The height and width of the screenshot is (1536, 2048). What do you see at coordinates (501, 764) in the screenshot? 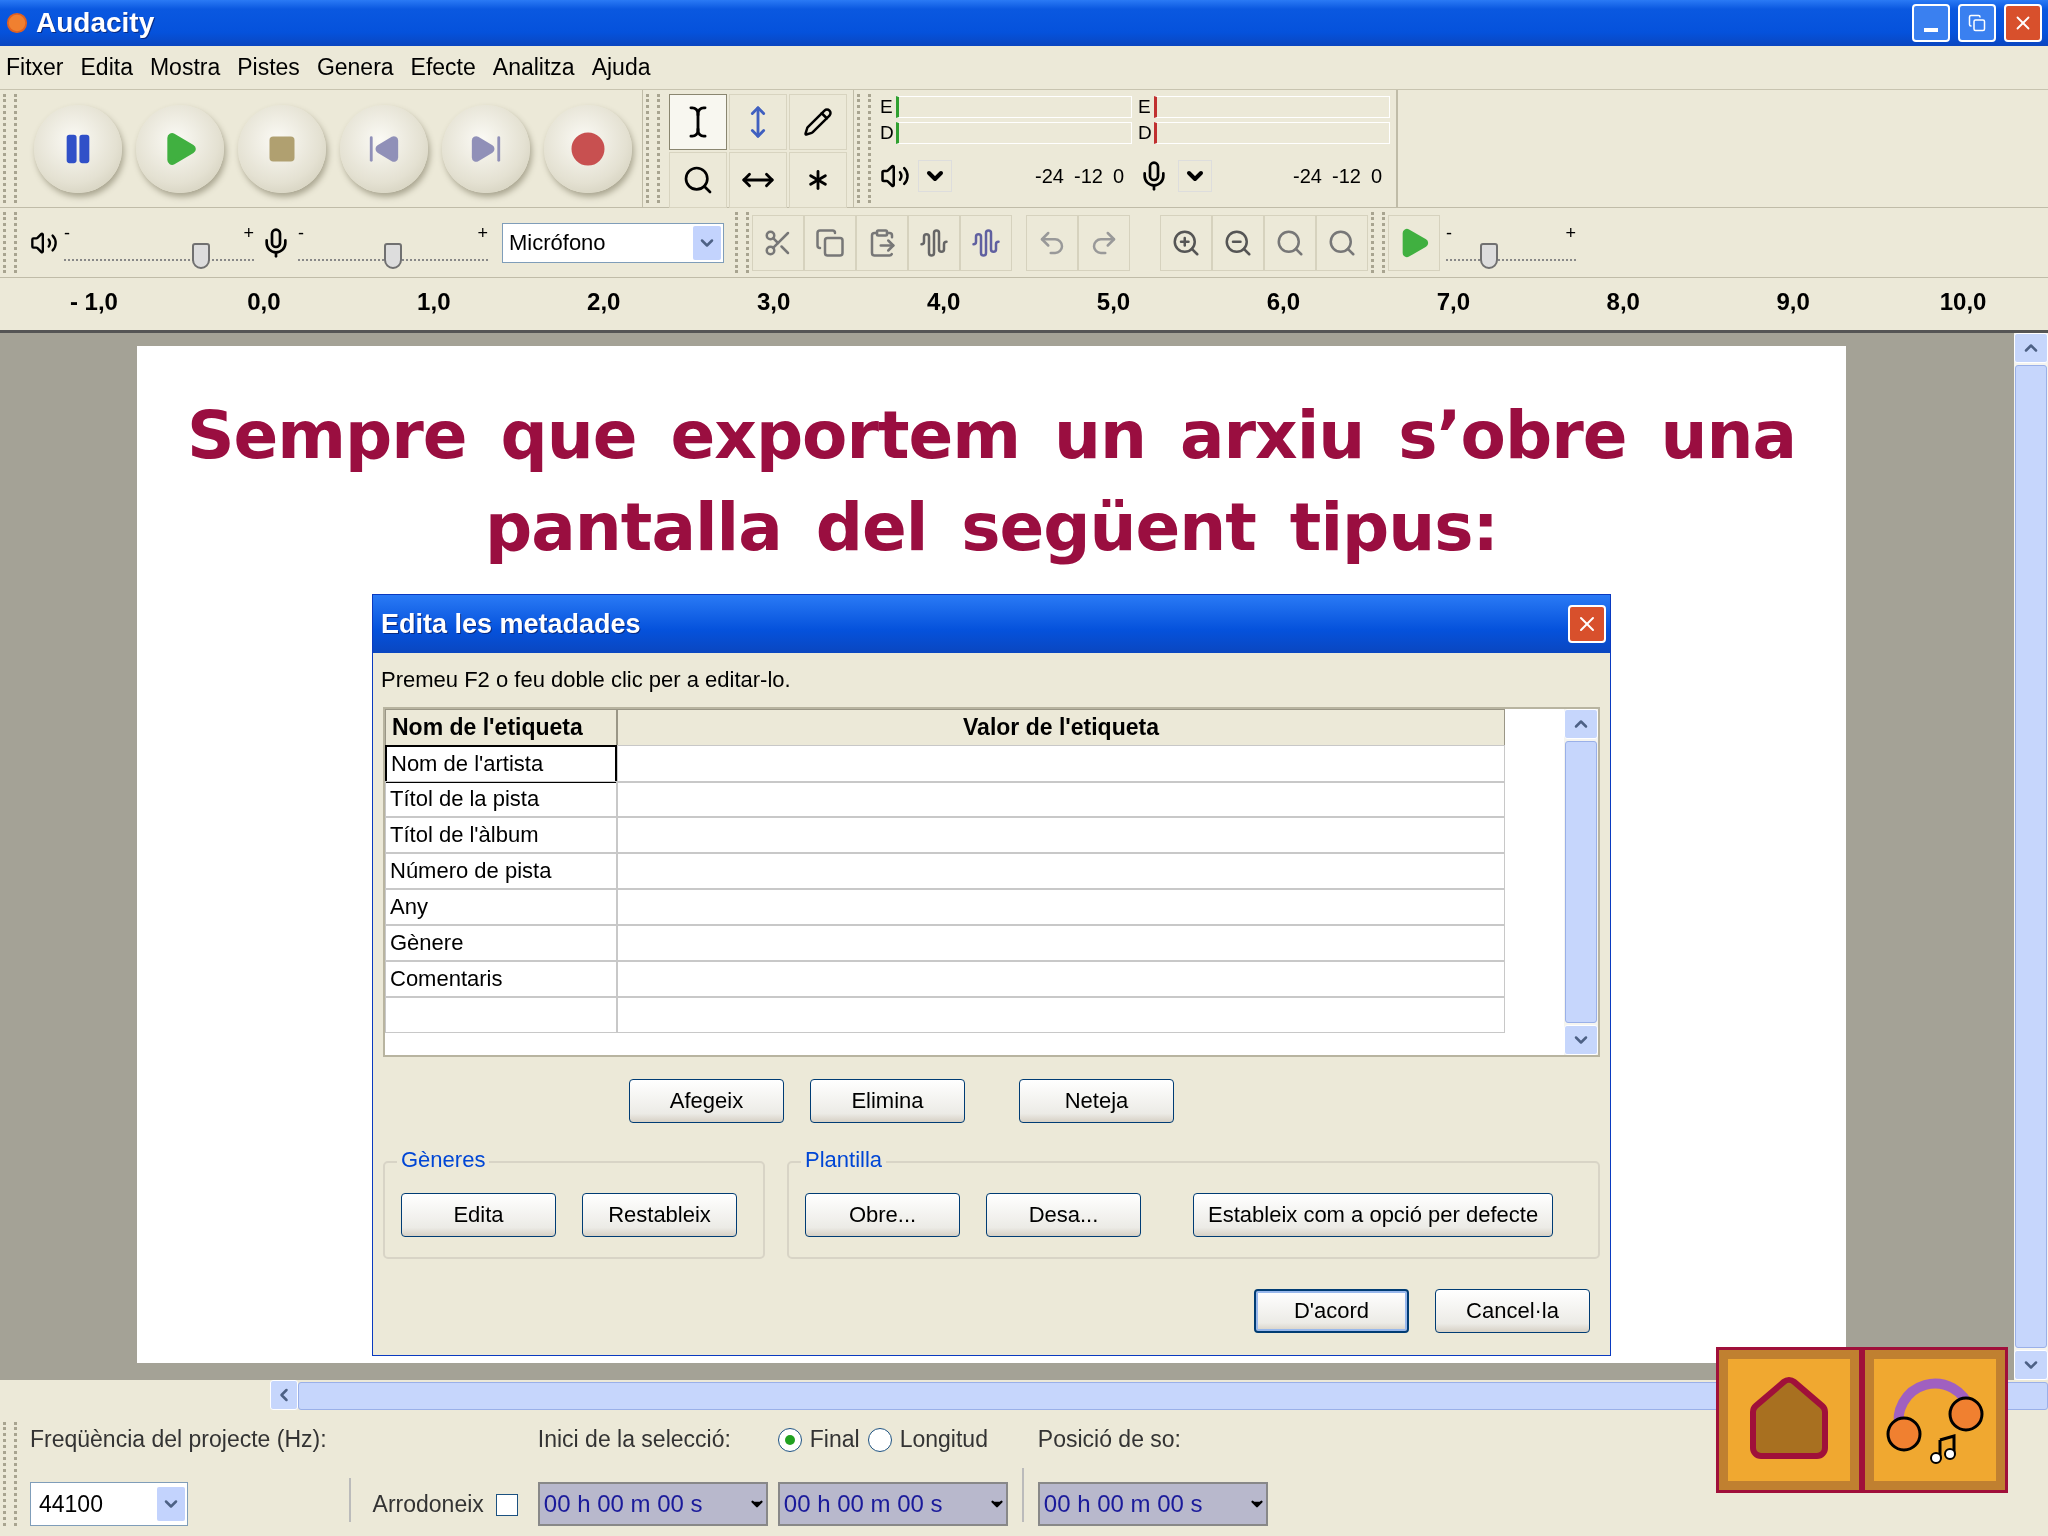
I see `tag-name-cell: Nom de l'artista` at bounding box center [501, 764].